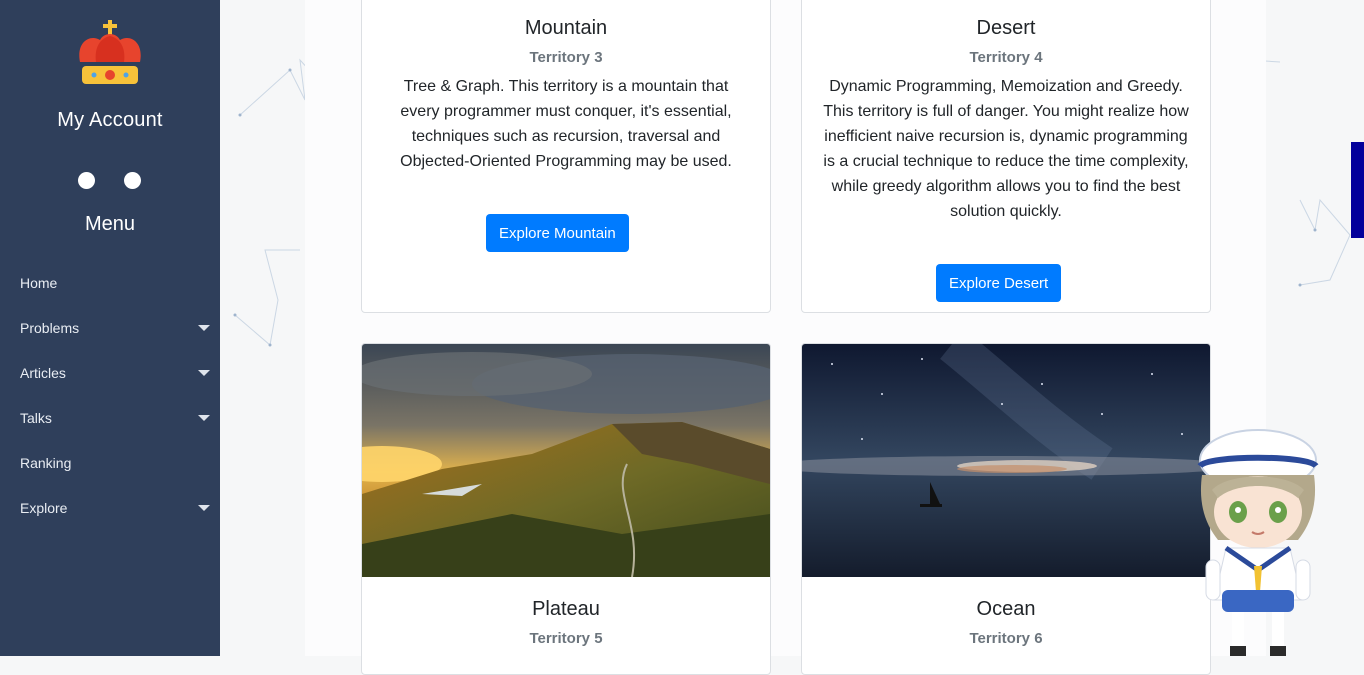  I want to click on explore-mountain-button: Explore Mountain, so click(557, 233).